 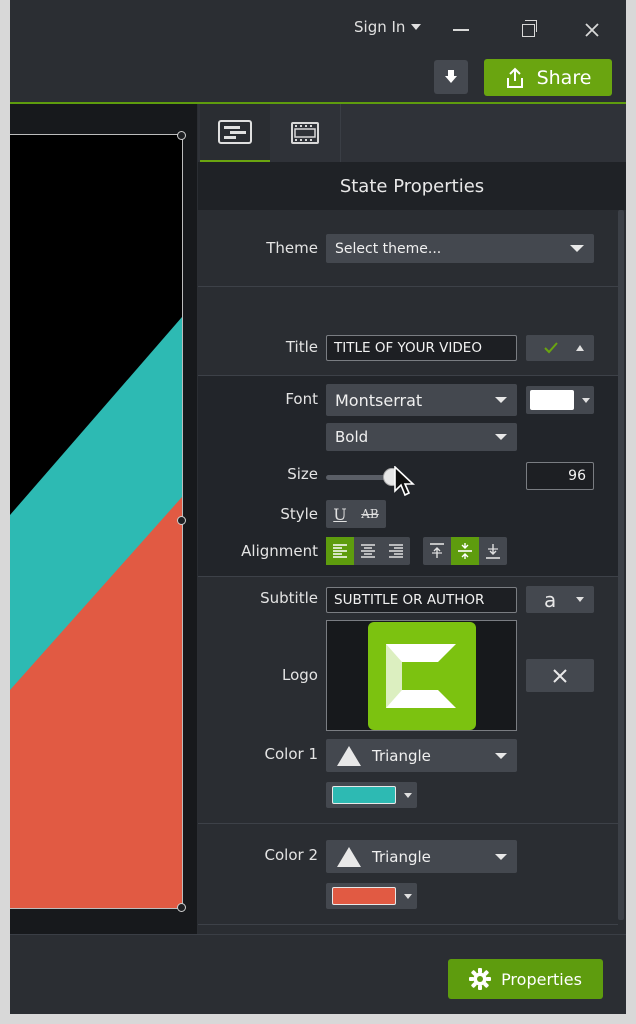 I want to click on resize-handle-bottom-right, so click(x=181, y=907).